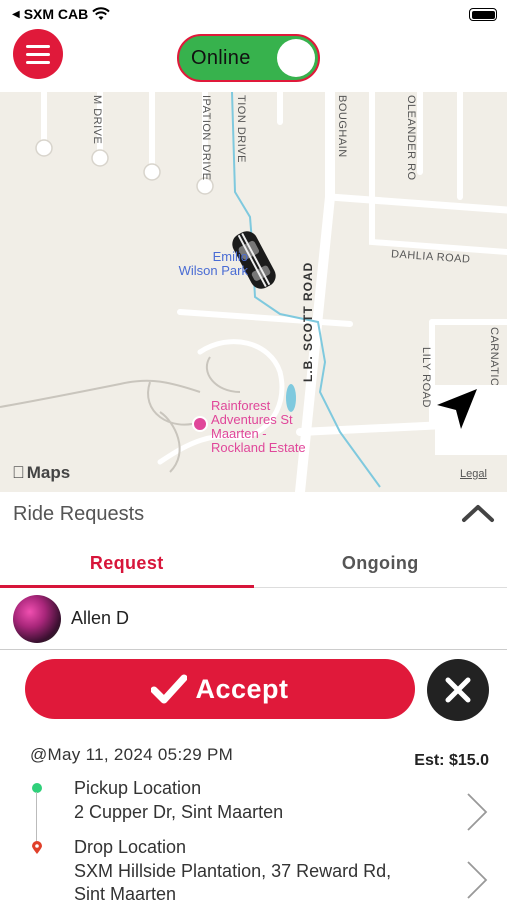  What do you see at coordinates (308, 321) in the screenshot?
I see `street-label: L.B. SCOTT ROAD` at bounding box center [308, 321].